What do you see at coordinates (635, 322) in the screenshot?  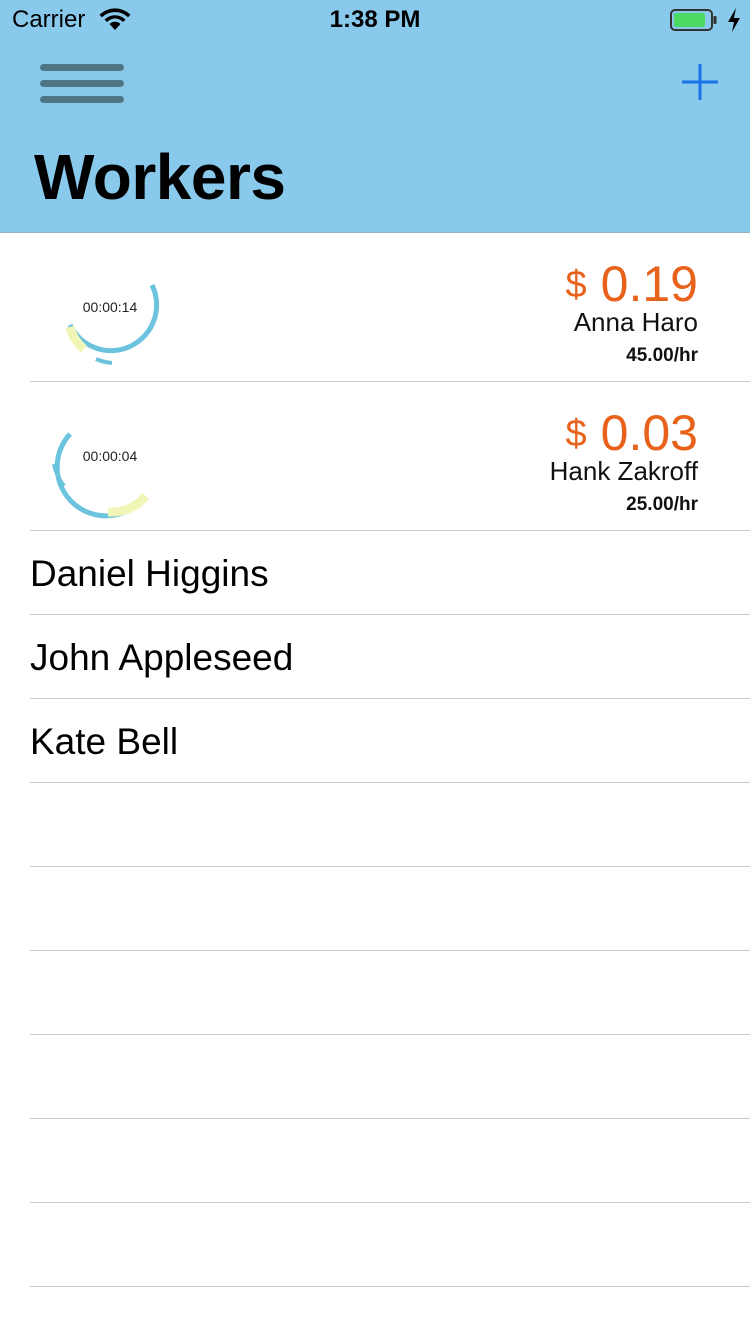 I see `worker-name: Anna Haro` at bounding box center [635, 322].